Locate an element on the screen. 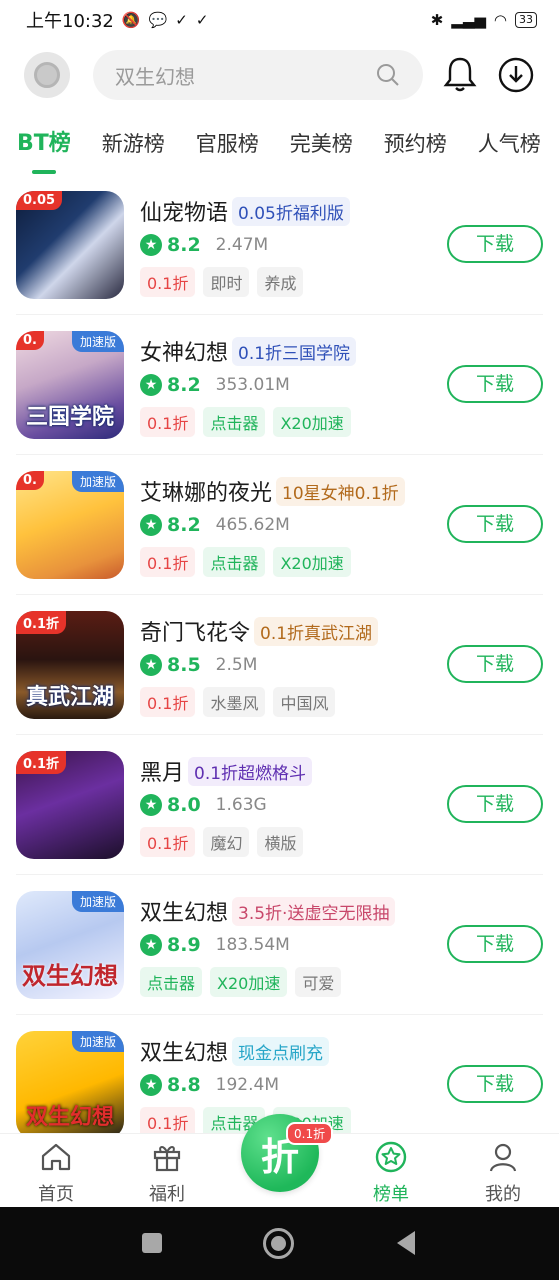 The height and width of the screenshot is (1280, 559). ranking-star-icon is located at coordinates (391, 1157).